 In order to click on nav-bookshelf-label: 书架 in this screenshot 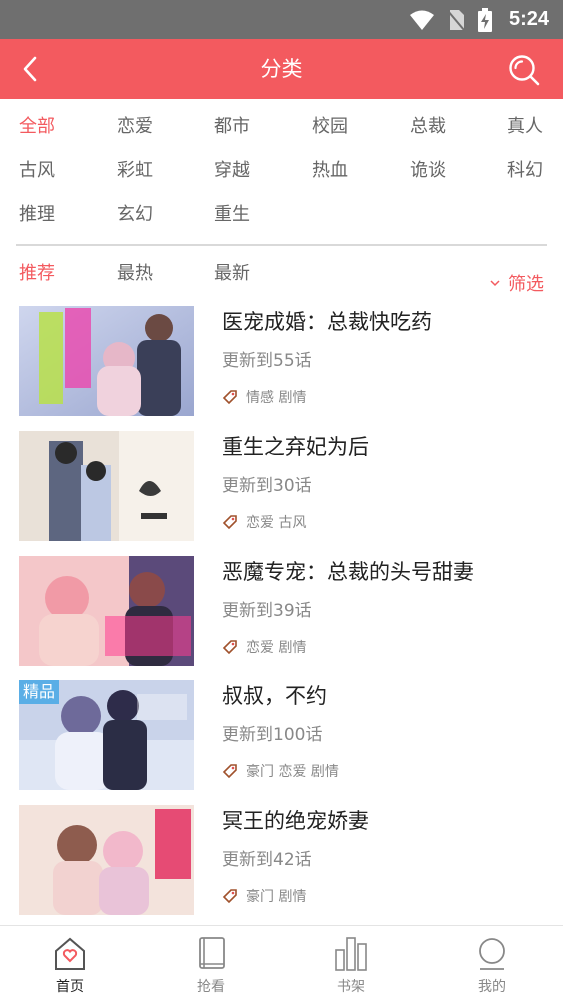, I will do `click(351, 987)`.